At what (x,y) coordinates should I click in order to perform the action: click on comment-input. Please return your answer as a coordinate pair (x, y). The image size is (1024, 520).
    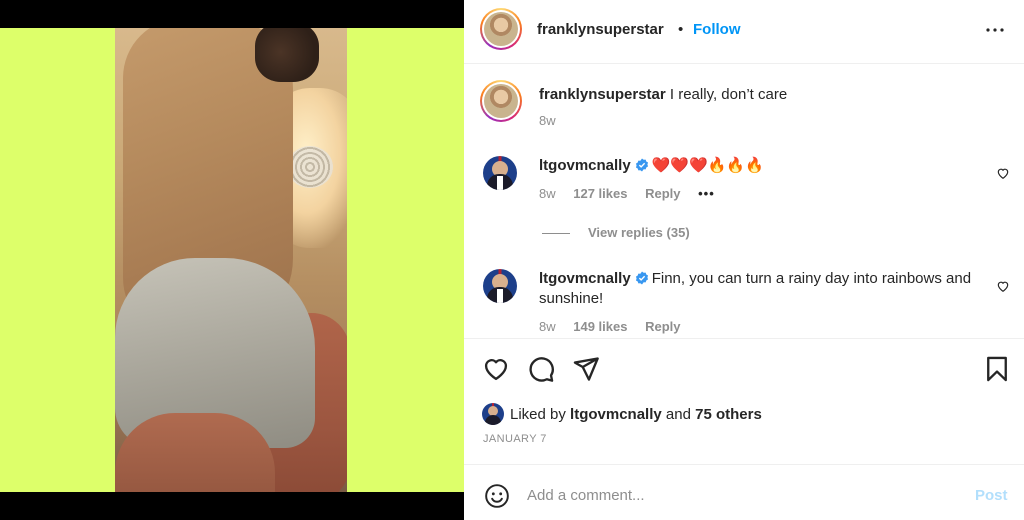
    Looking at the image, I should click on (742, 495).